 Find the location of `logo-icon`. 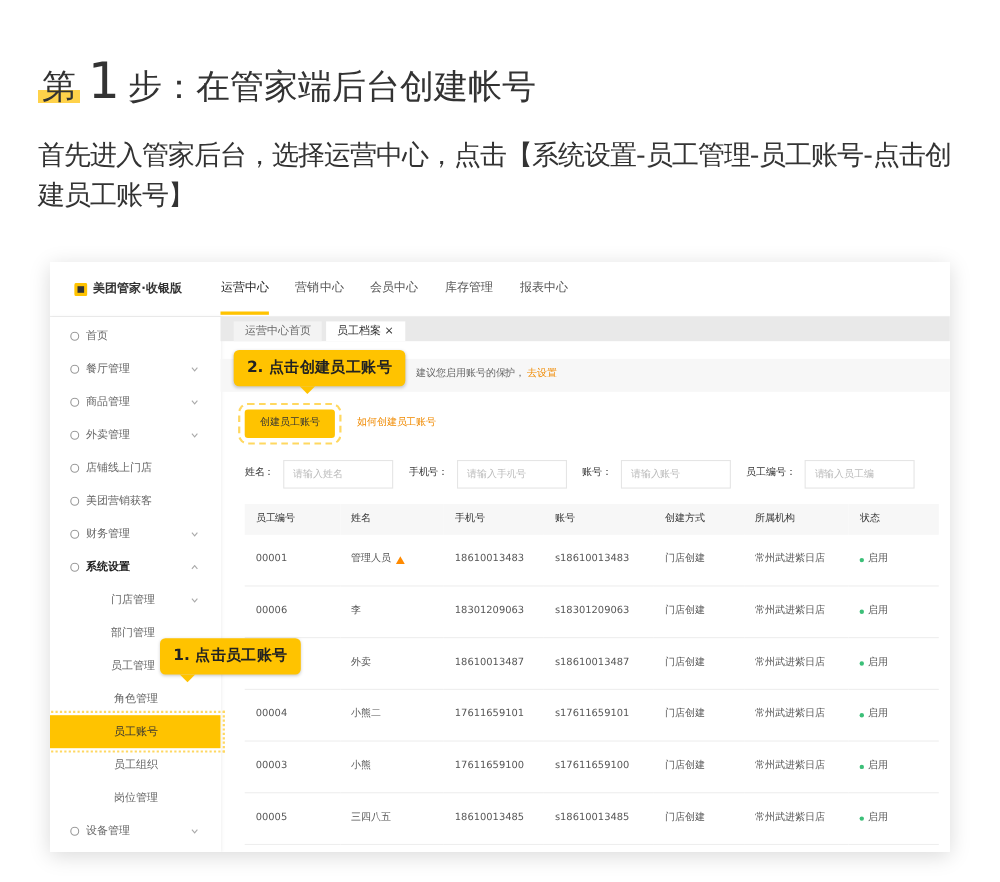

logo-icon is located at coordinates (81, 289).